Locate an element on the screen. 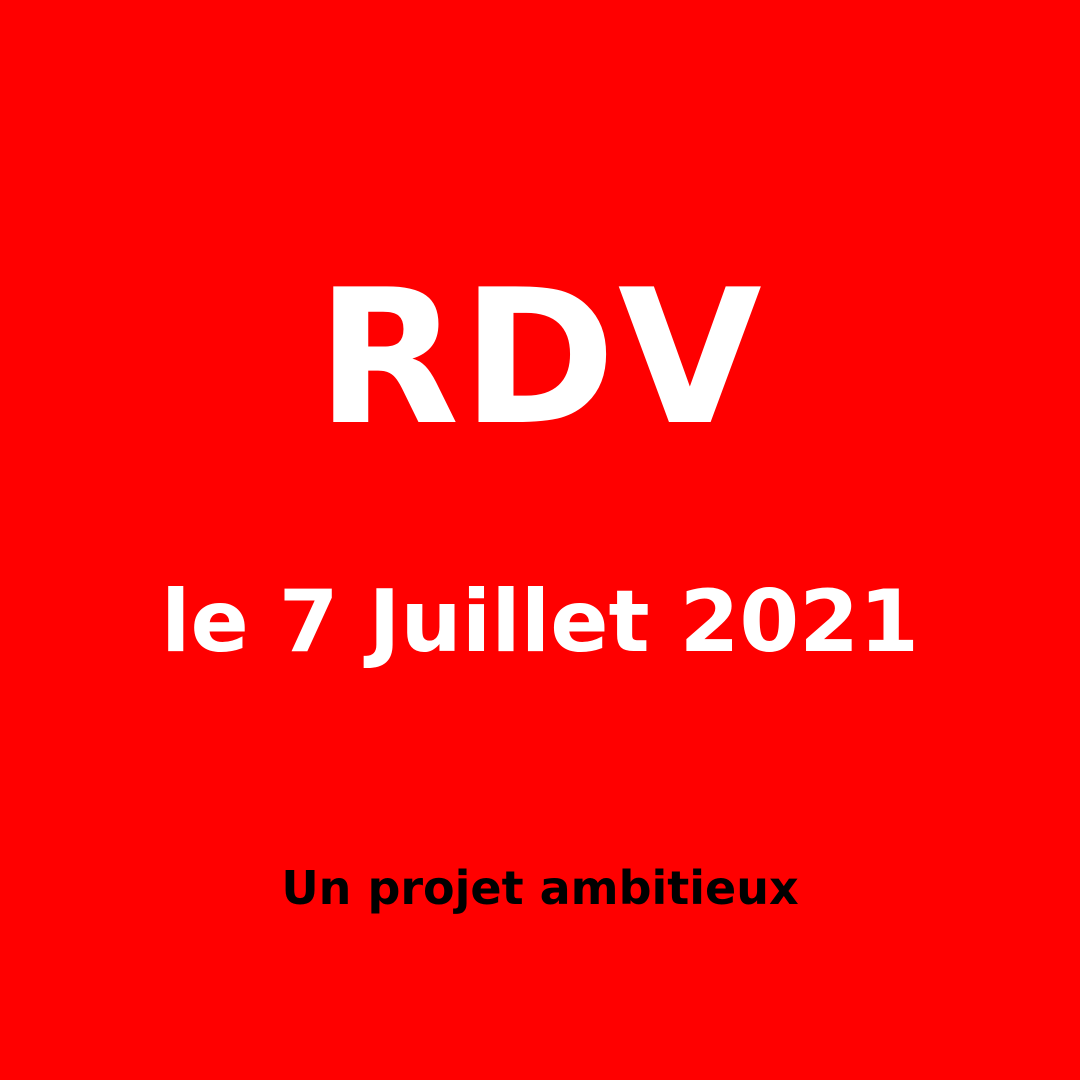 This screenshot has height=1080, width=1080. event-date: le 7 Juillet 2021 is located at coordinates (540, 622).